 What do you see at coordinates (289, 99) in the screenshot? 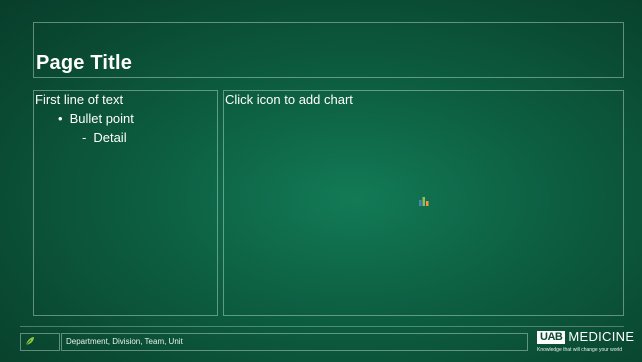
I see `chart-prompt-text: Click icon to add chart` at bounding box center [289, 99].